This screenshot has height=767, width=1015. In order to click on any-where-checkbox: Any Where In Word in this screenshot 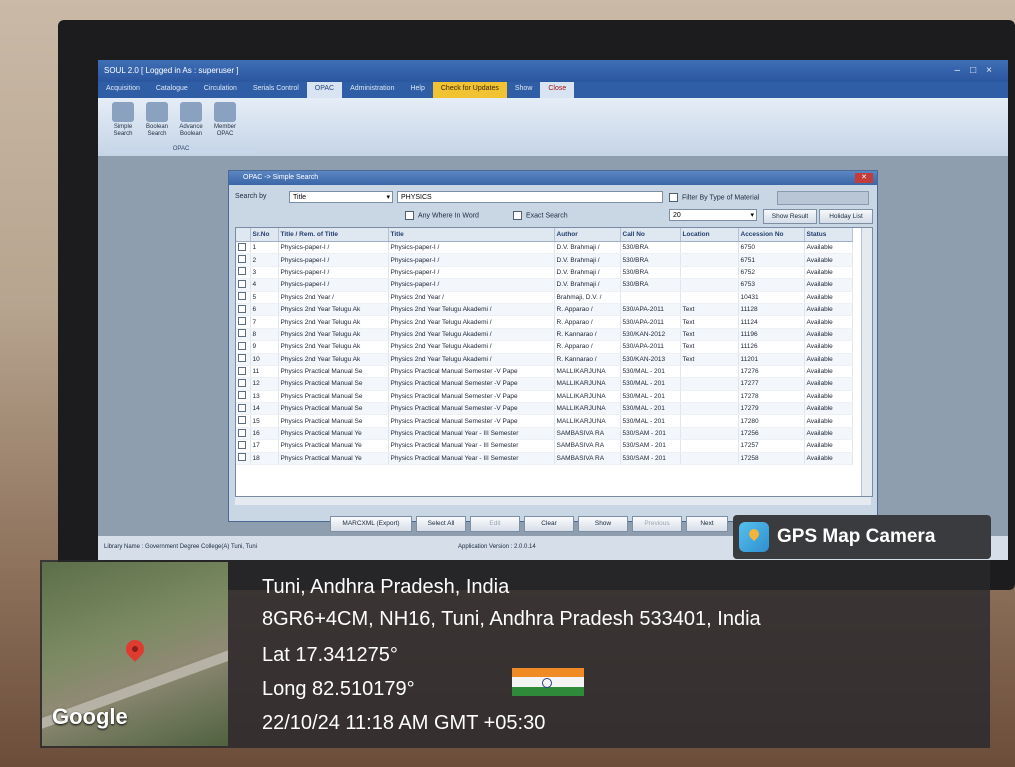, I will do `click(442, 215)`.